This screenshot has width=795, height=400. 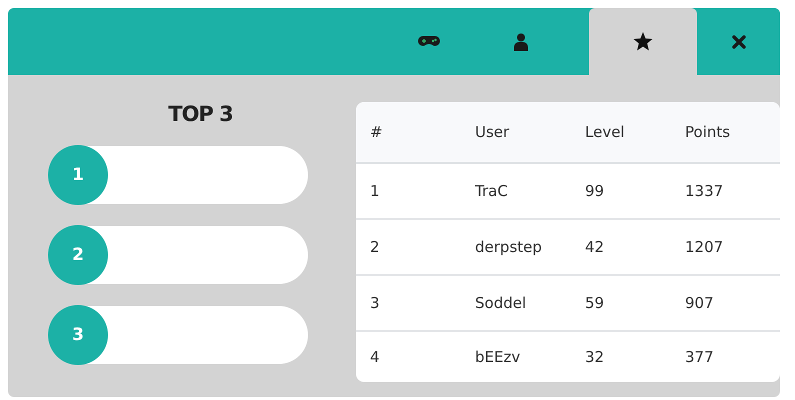 I want to click on table-cell: Soddel, so click(x=500, y=303).